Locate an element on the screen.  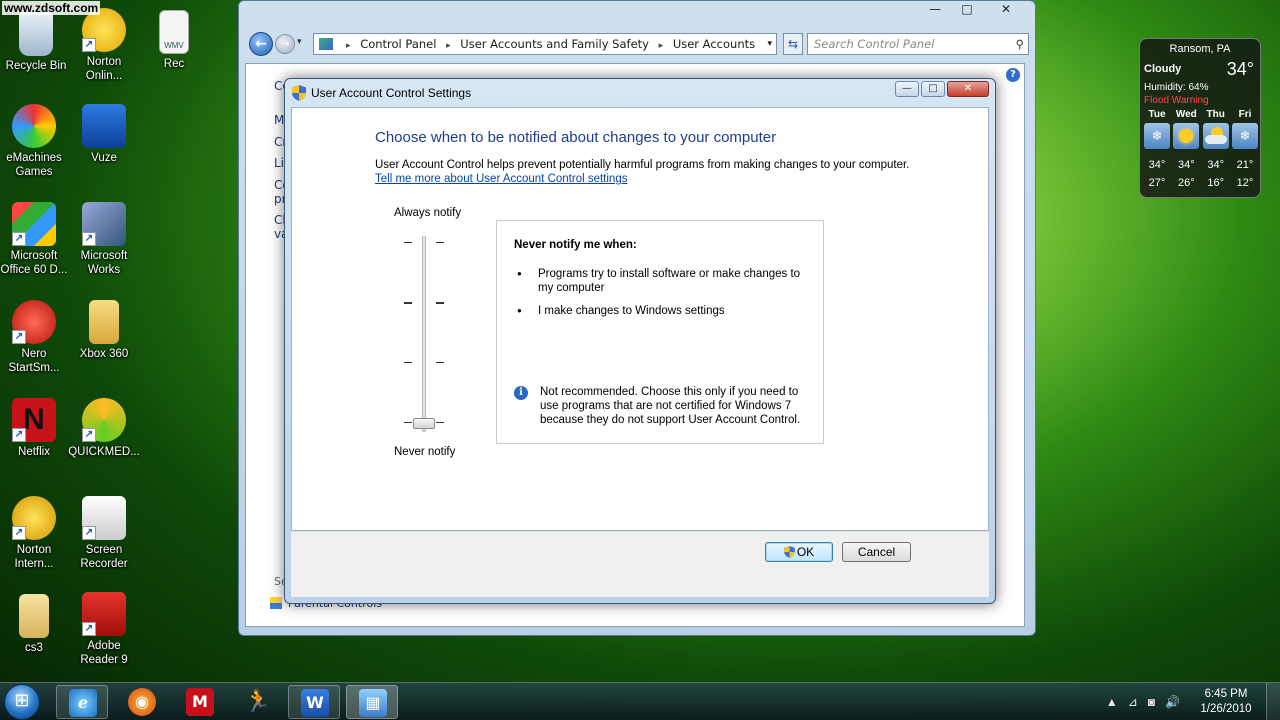
desktop-icon-netflix: N ↗ Netflix is located at coordinates (35, 428).